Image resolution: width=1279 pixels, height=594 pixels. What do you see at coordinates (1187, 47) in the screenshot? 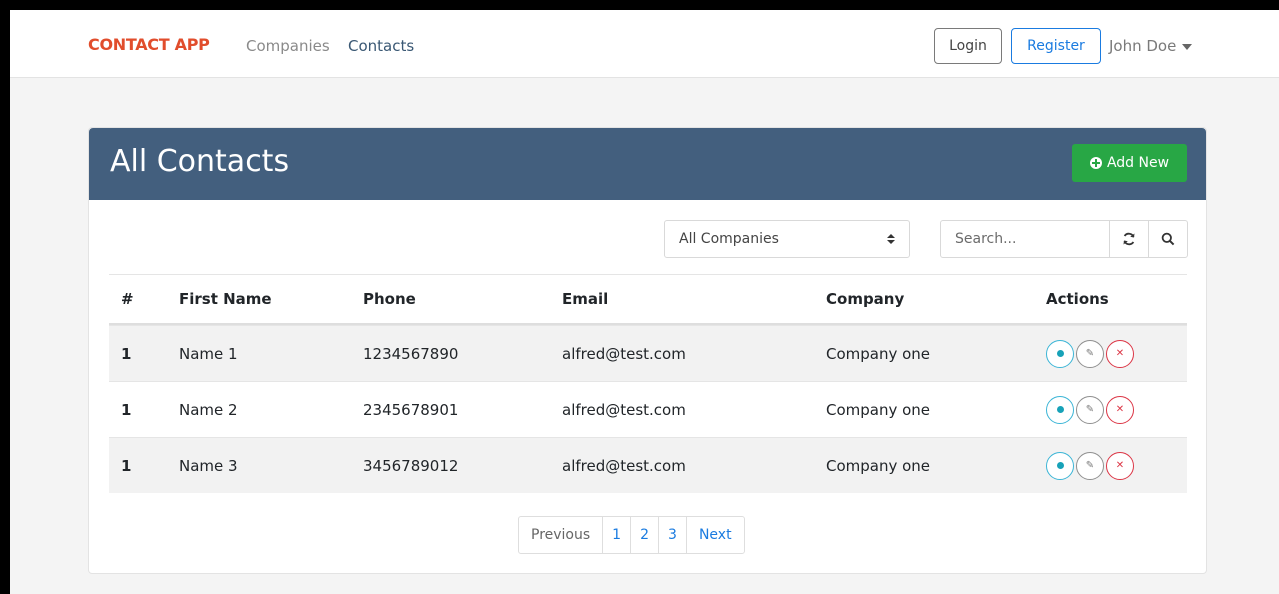
I see `caret-down-icon` at bounding box center [1187, 47].